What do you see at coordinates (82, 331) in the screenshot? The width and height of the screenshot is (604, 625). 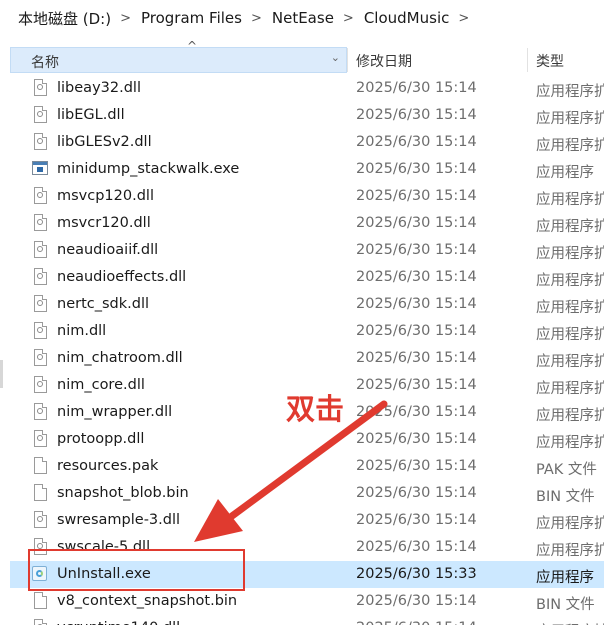 I see `file-name: nim.dll` at bounding box center [82, 331].